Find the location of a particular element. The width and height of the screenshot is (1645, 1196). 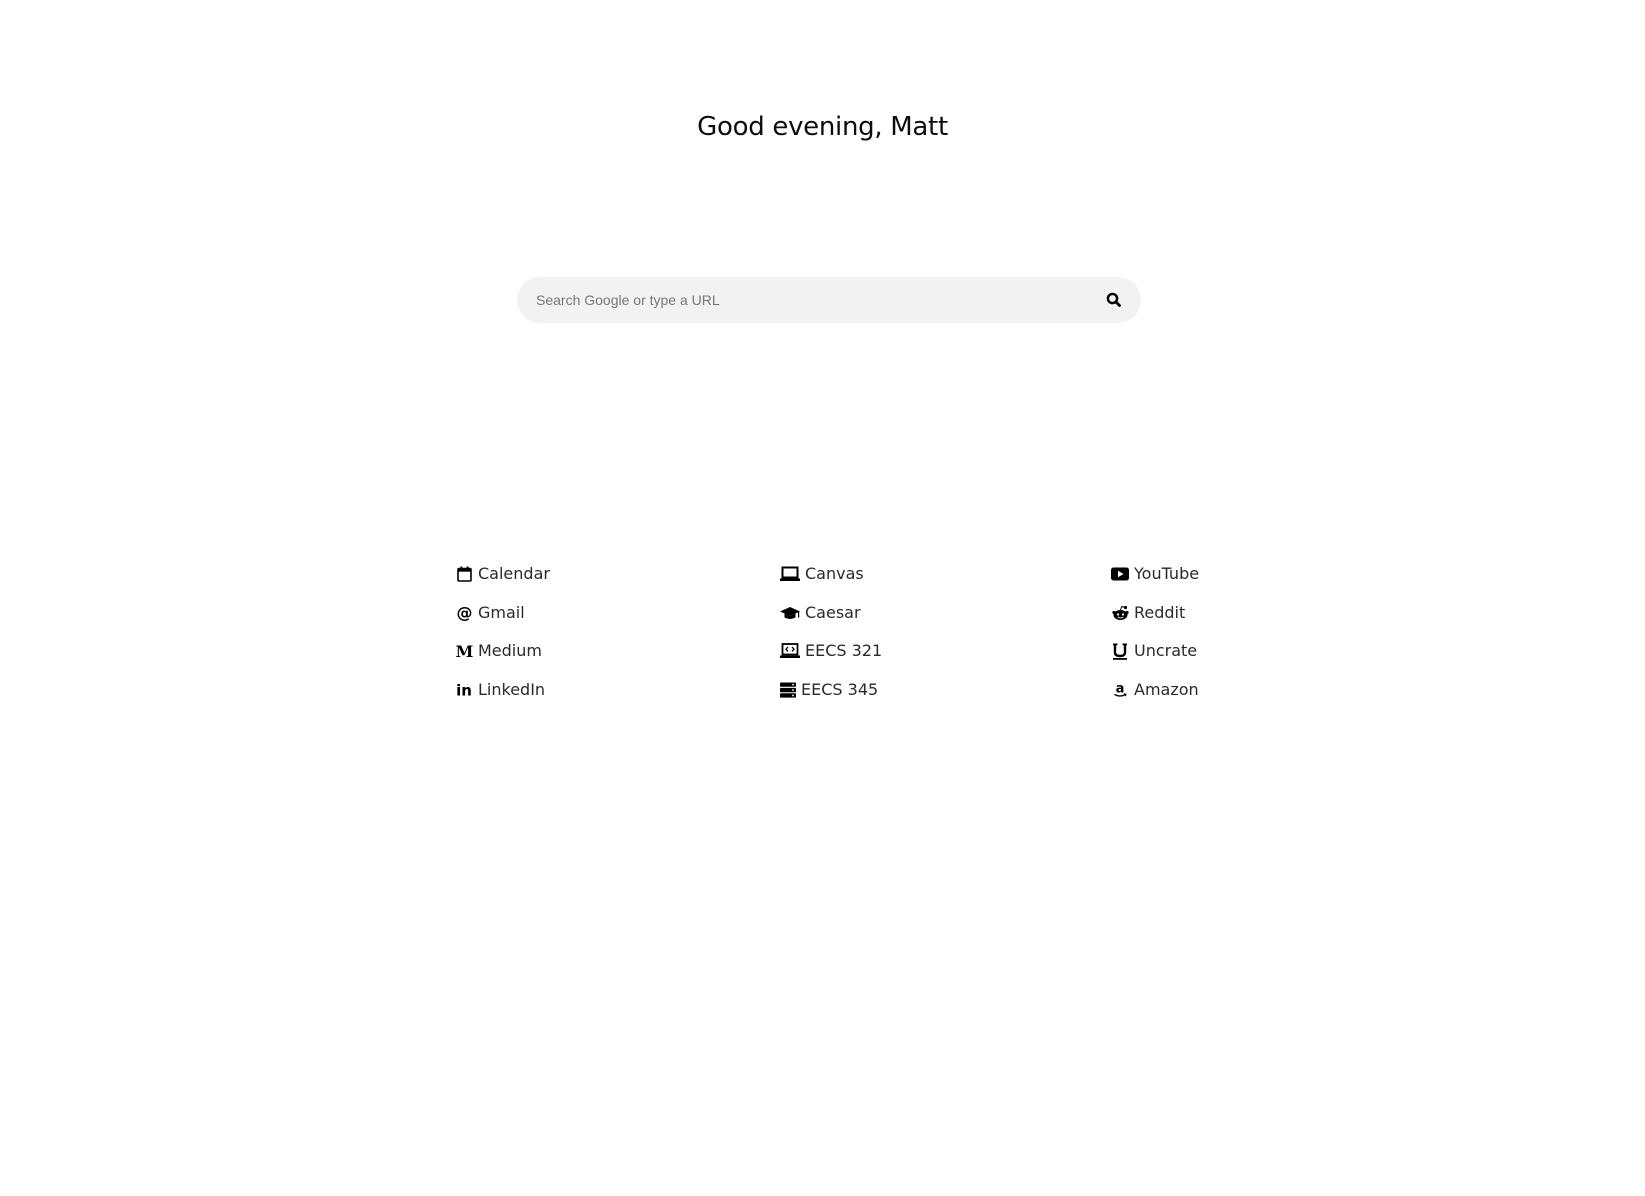

search-icon is located at coordinates (1114, 300).